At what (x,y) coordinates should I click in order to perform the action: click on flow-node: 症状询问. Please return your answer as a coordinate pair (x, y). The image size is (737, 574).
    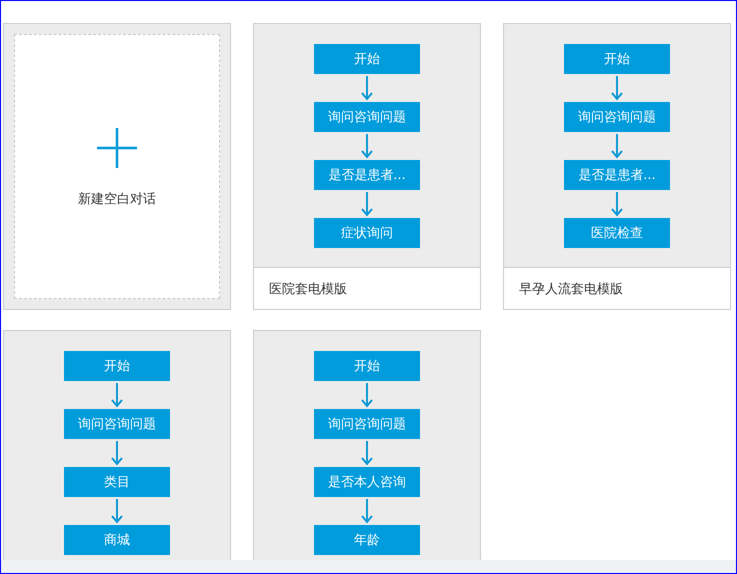
    Looking at the image, I should click on (367, 233).